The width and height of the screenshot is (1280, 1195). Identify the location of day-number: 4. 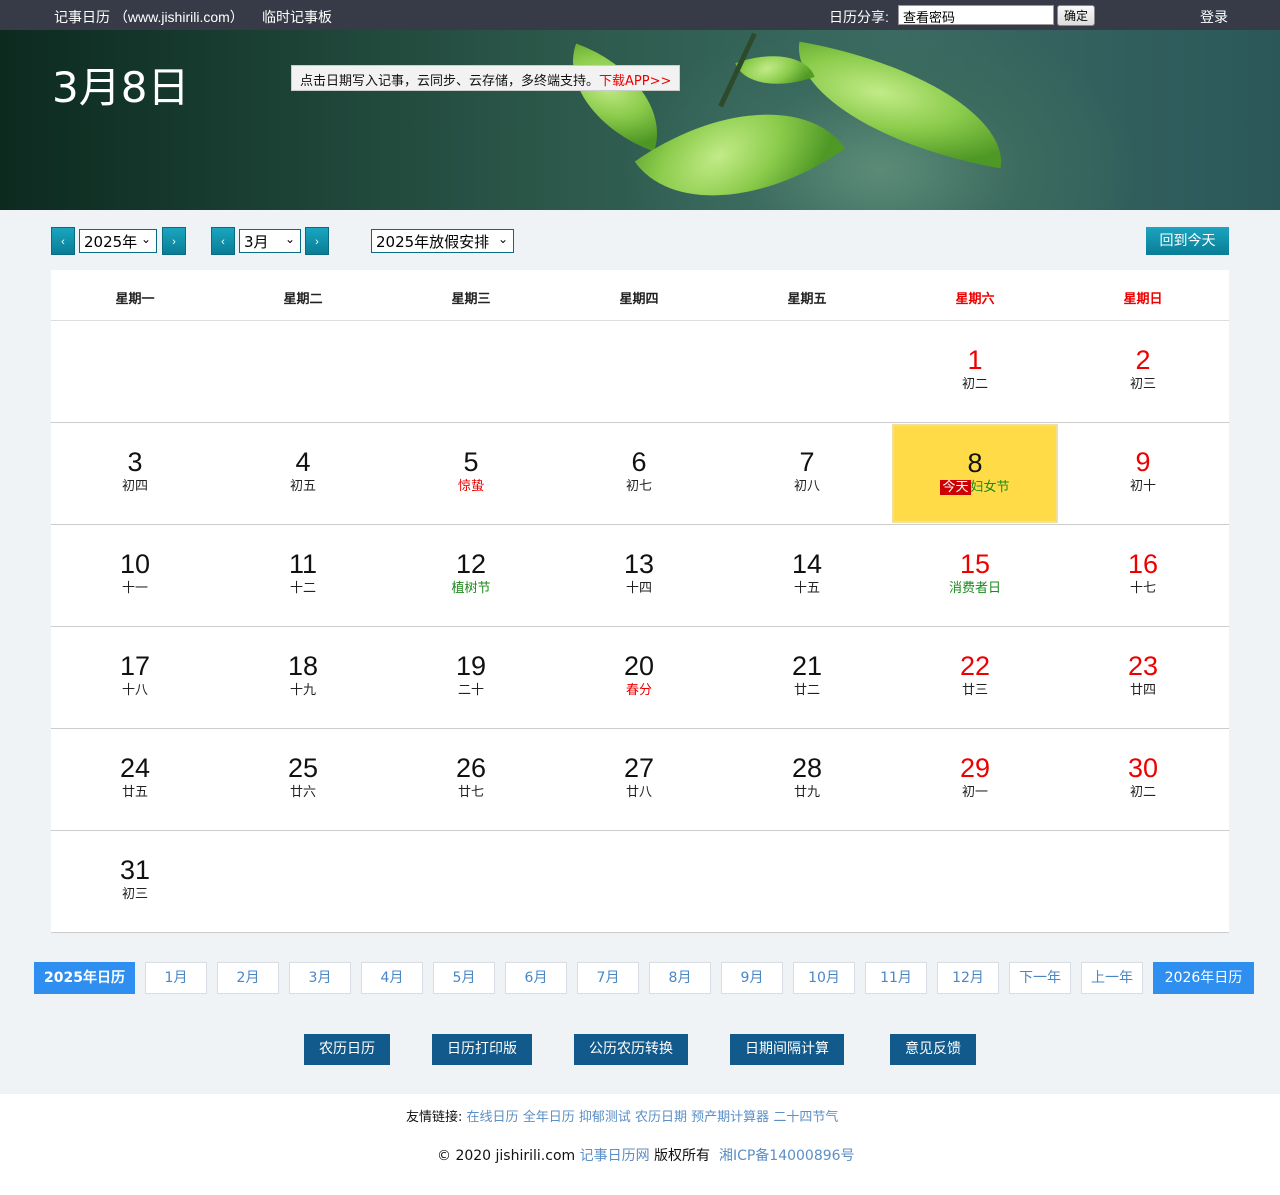
(303, 462).